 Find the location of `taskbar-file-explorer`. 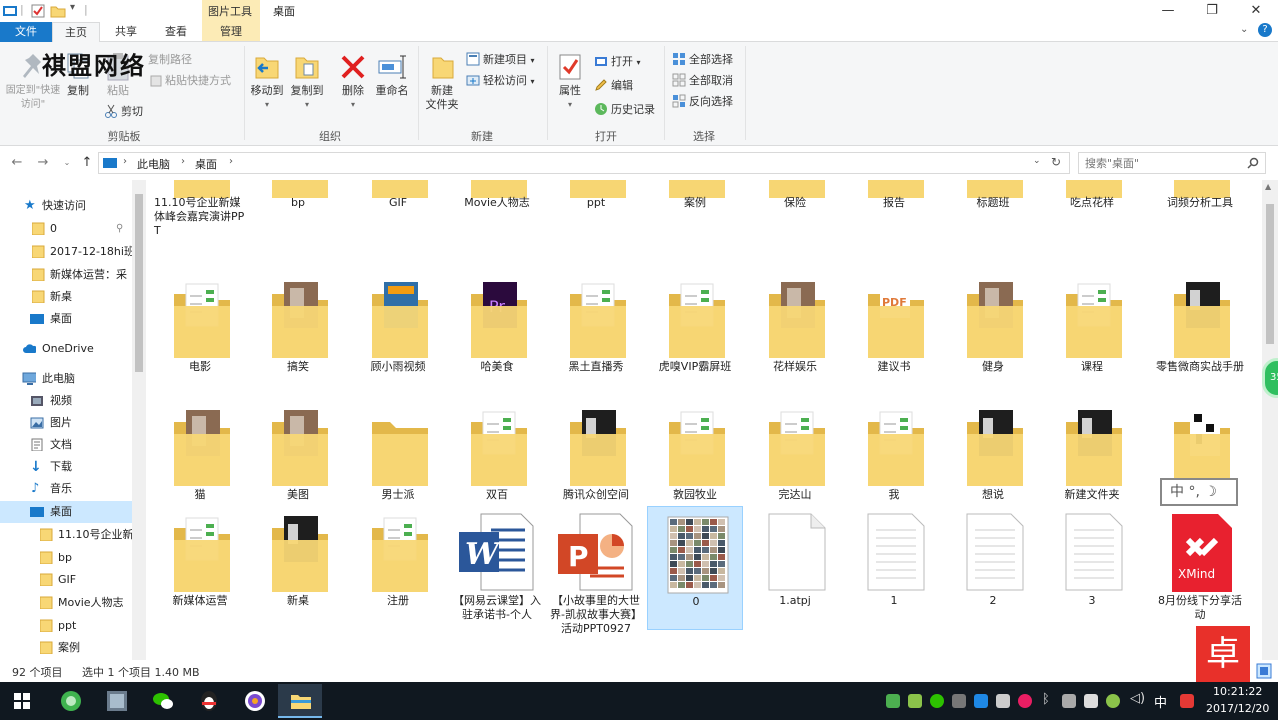

taskbar-file-explorer is located at coordinates (300, 701).